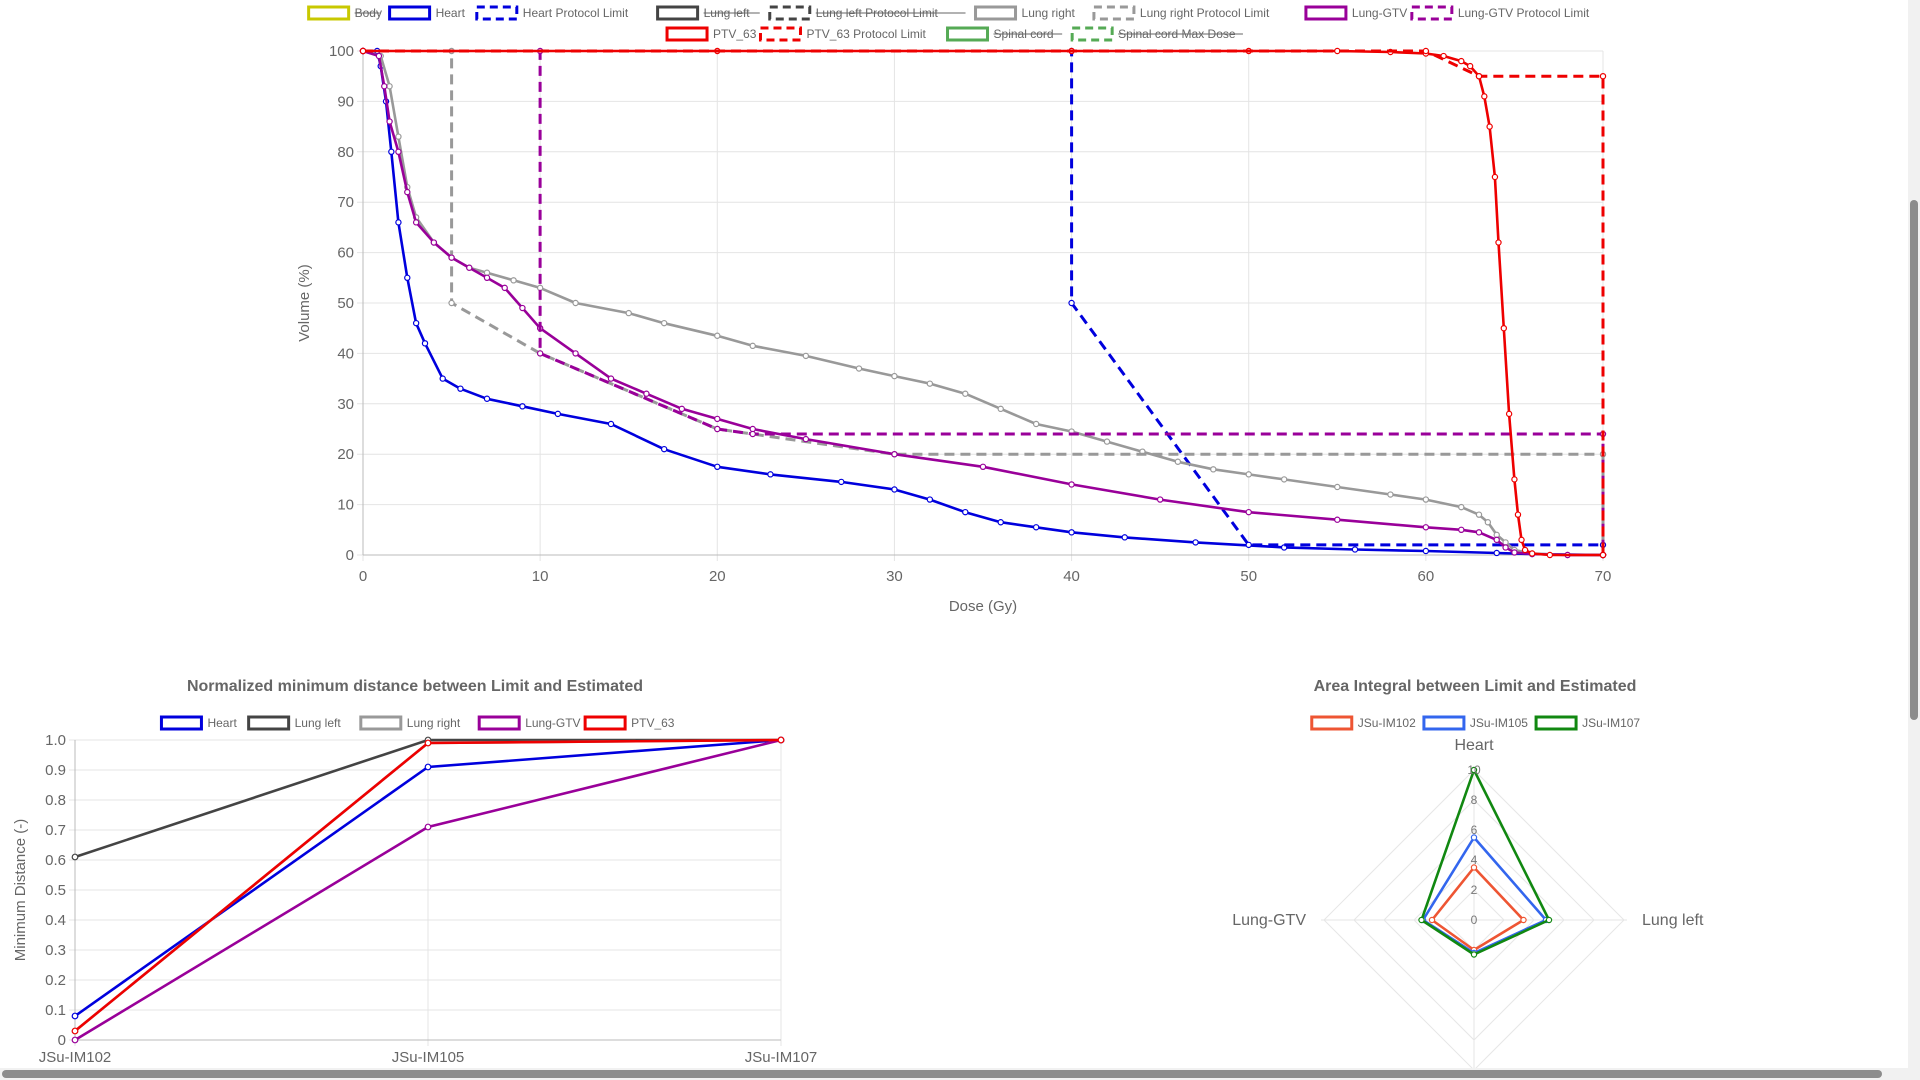 This screenshot has width=1920, height=1080. Describe the element at coordinates (576, 13) in the screenshot. I see `legend-label: Heart Protocol Limit` at that location.